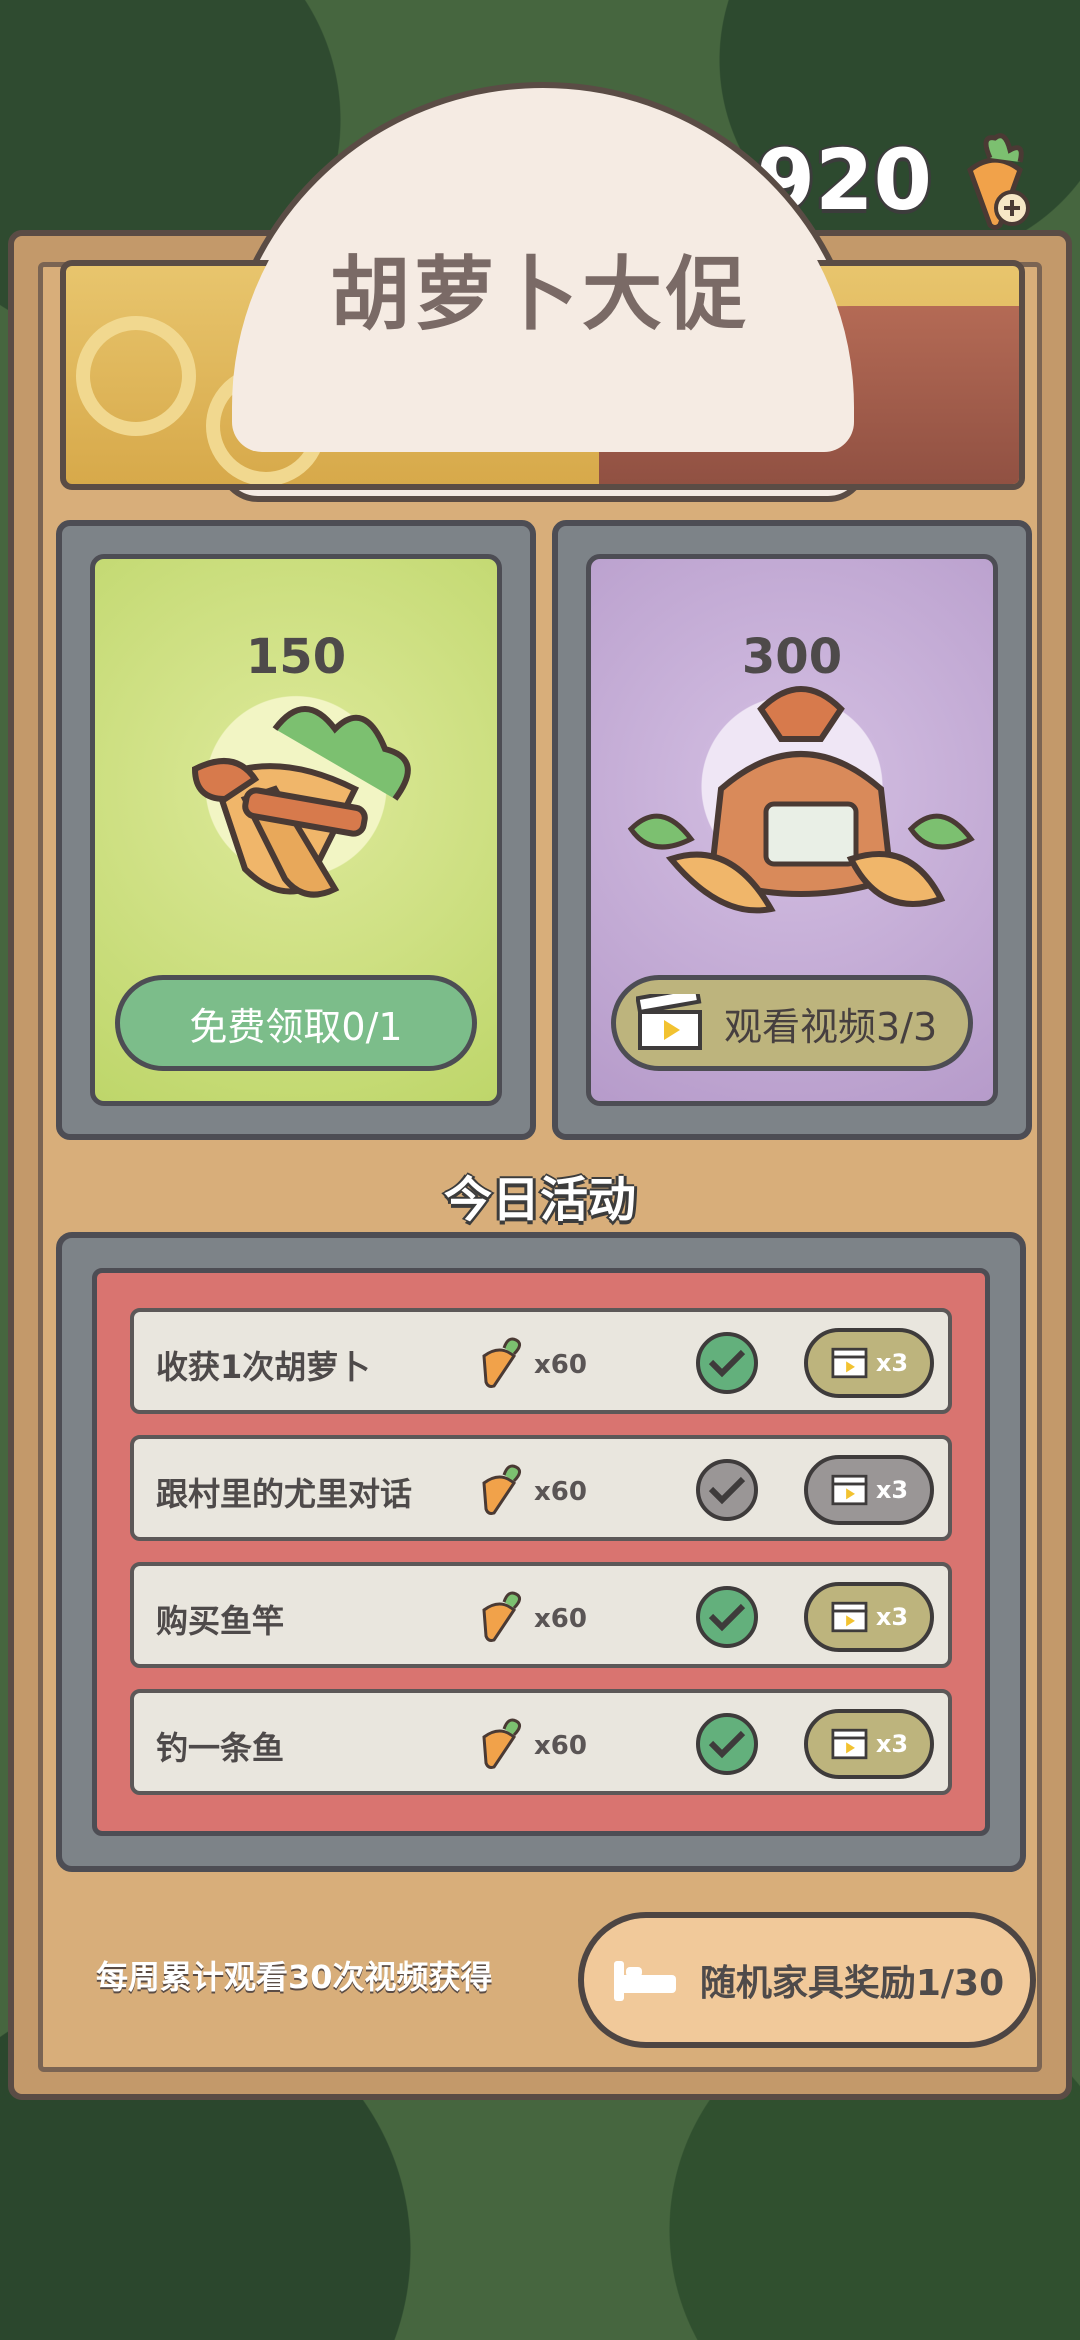 The width and height of the screenshot is (1080, 2340). I want to click on free-offer-panel: 150 免费领取0/1, so click(296, 830).